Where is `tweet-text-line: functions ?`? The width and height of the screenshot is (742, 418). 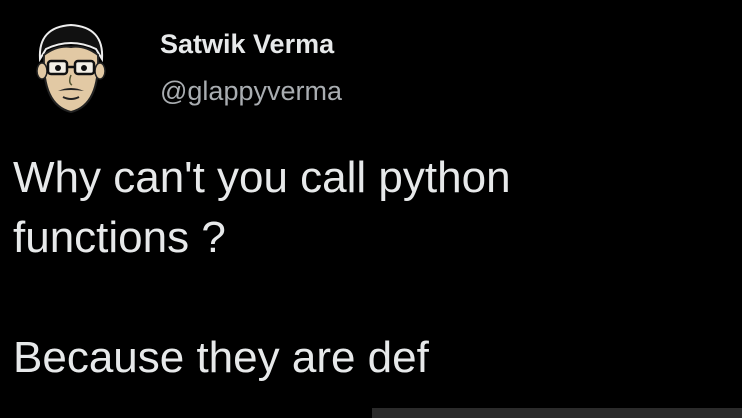
tweet-text-line: functions ? is located at coordinates (119, 237).